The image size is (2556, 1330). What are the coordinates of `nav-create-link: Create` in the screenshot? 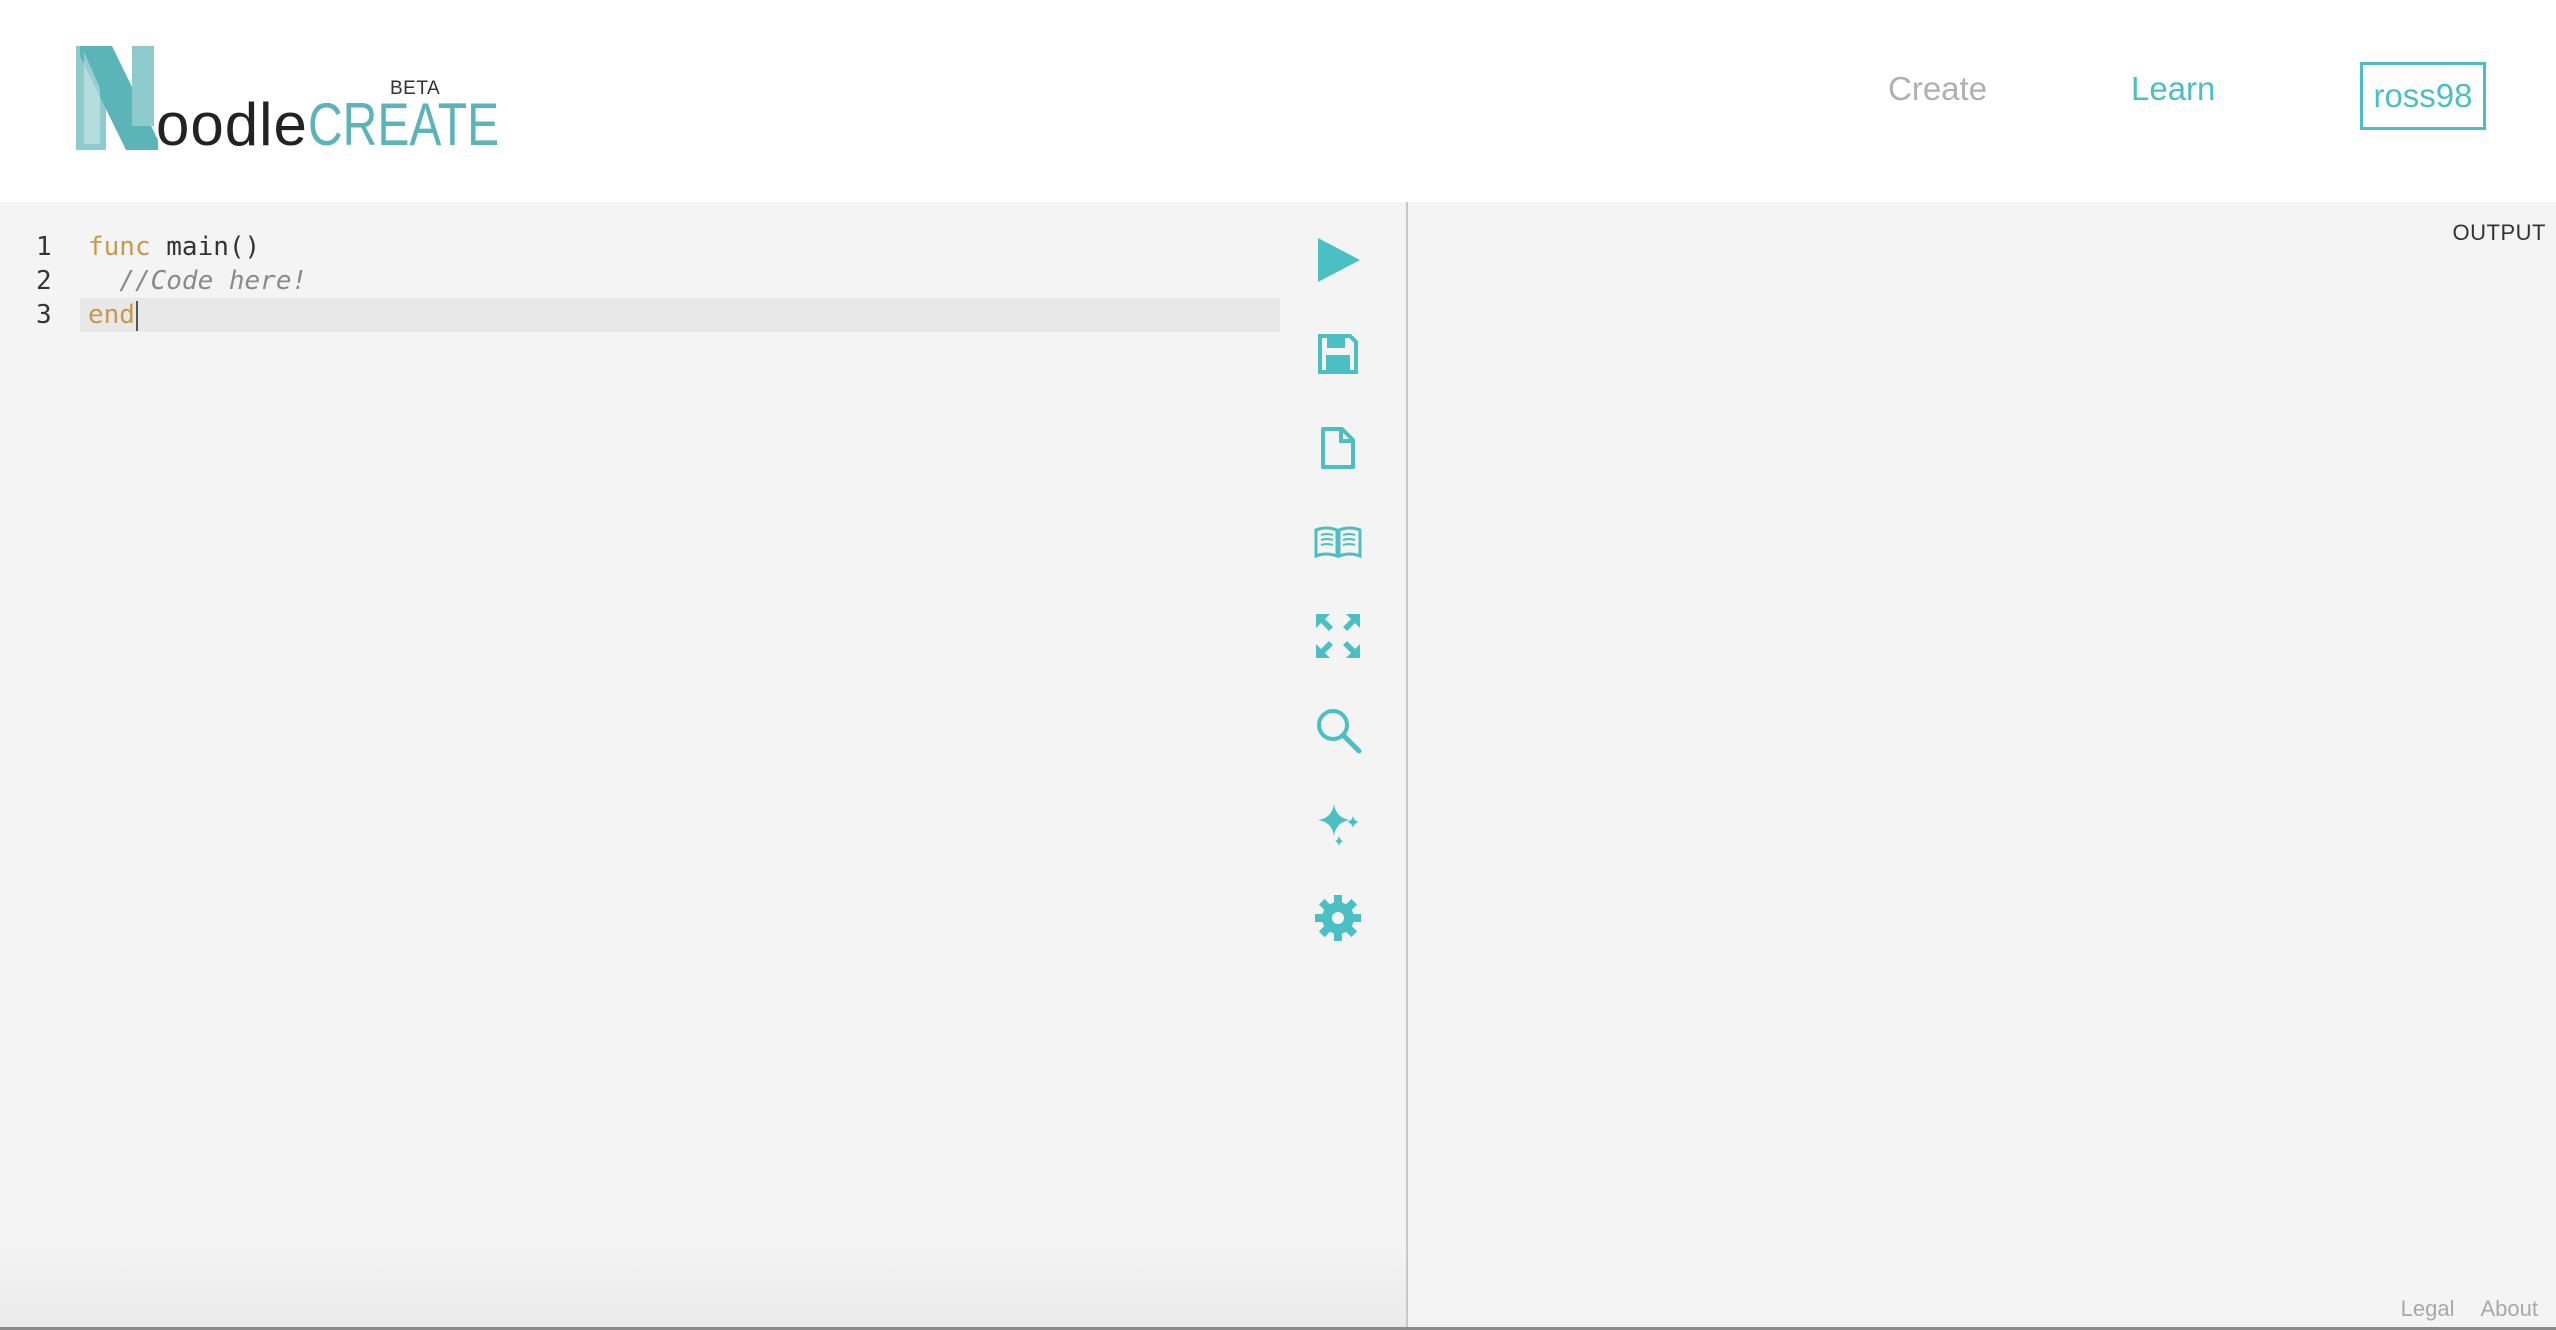 It's located at (1937, 89).